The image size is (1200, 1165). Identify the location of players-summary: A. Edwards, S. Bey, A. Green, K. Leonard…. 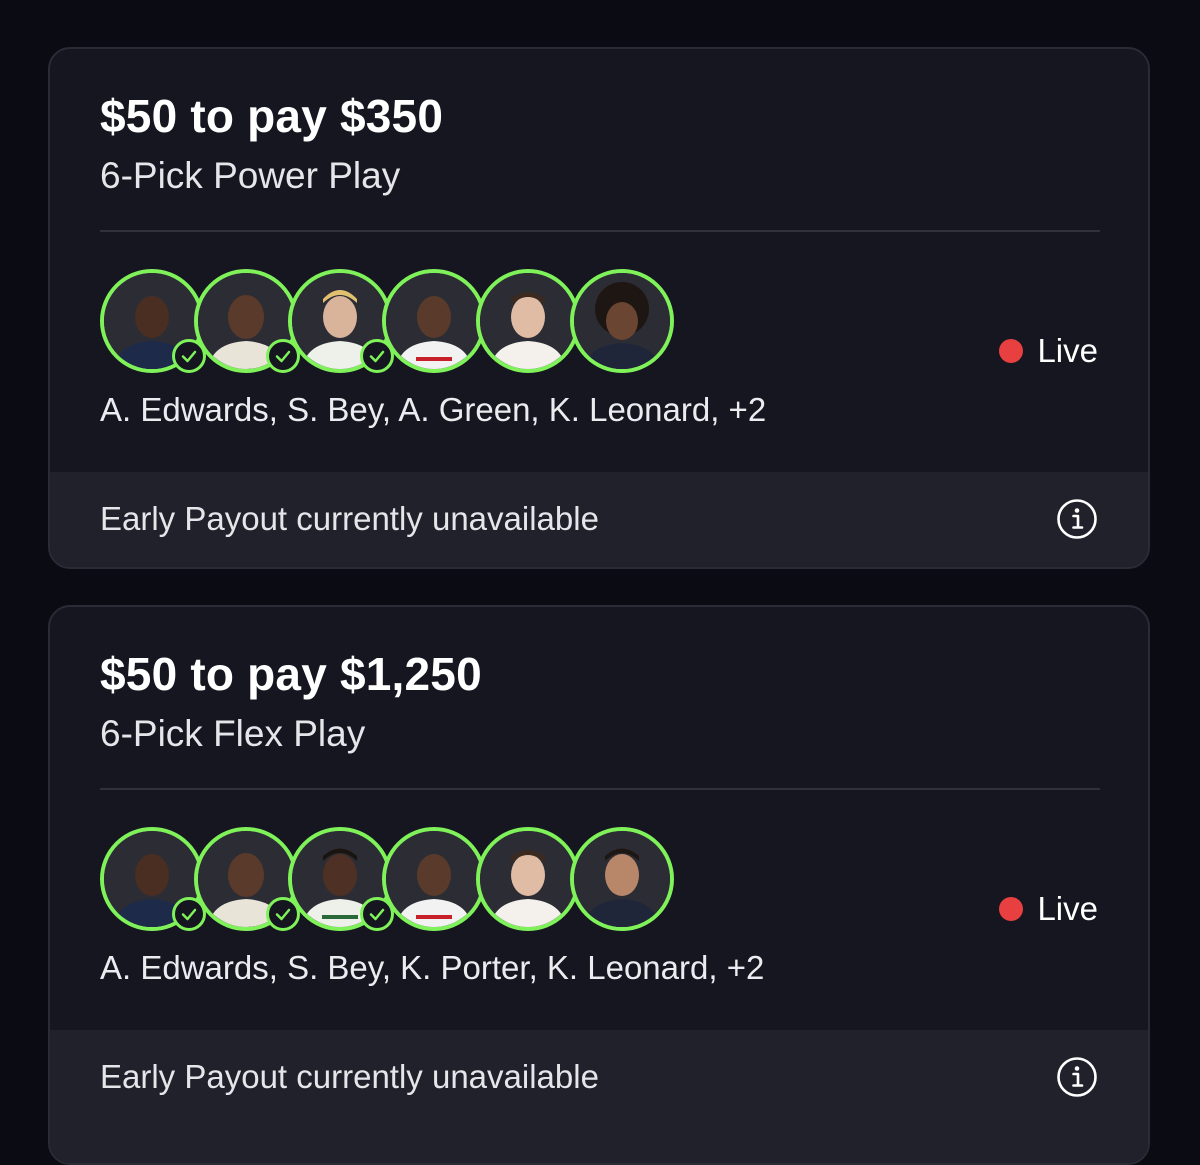
(433, 409).